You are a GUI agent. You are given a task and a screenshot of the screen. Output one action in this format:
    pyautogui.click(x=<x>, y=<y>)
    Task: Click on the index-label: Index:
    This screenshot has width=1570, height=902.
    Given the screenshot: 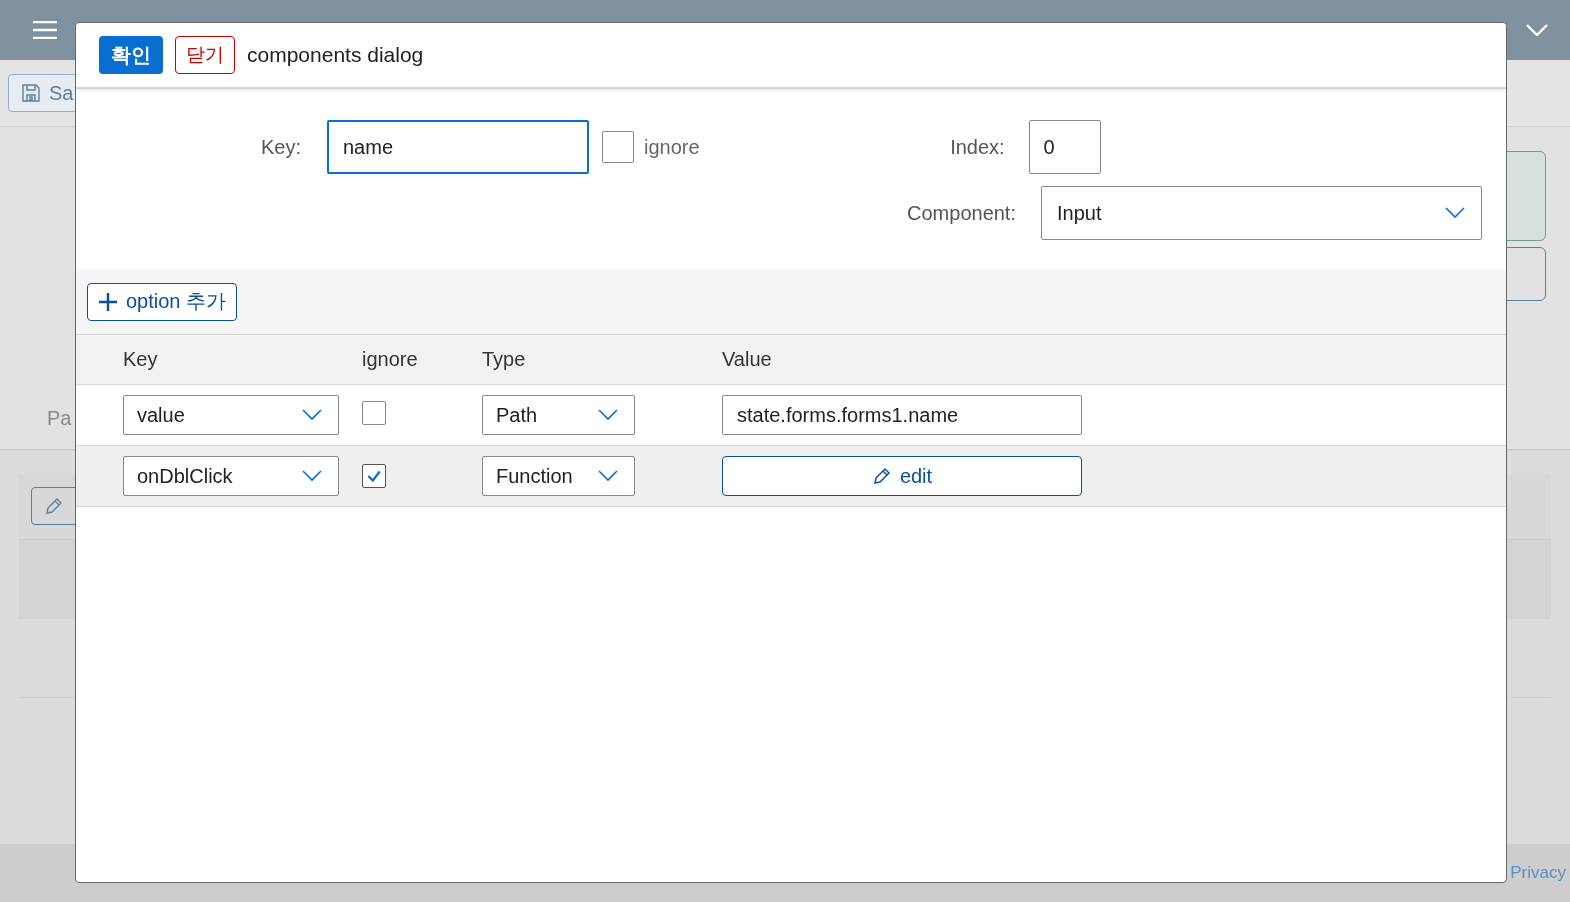 What is the action you would take?
    pyautogui.click(x=977, y=147)
    